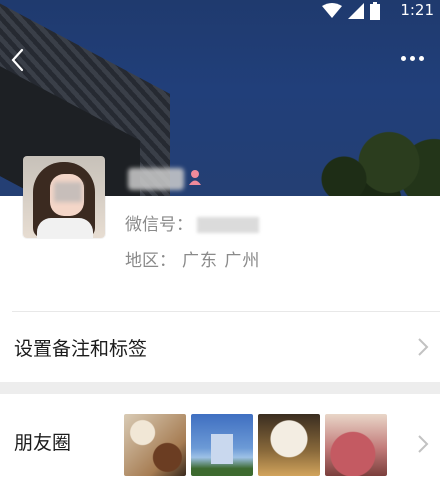  What do you see at coordinates (356, 11) in the screenshot?
I see `cellular-signal-icon` at bounding box center [356, 11].